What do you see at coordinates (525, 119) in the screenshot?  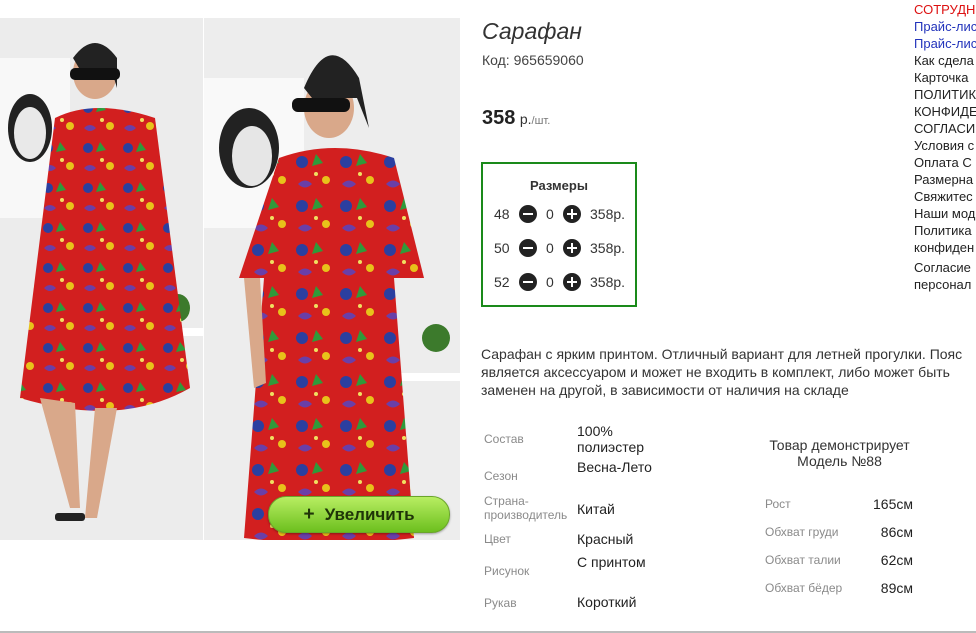 I see `price-unit: р.` at bounding box center [525, 119].